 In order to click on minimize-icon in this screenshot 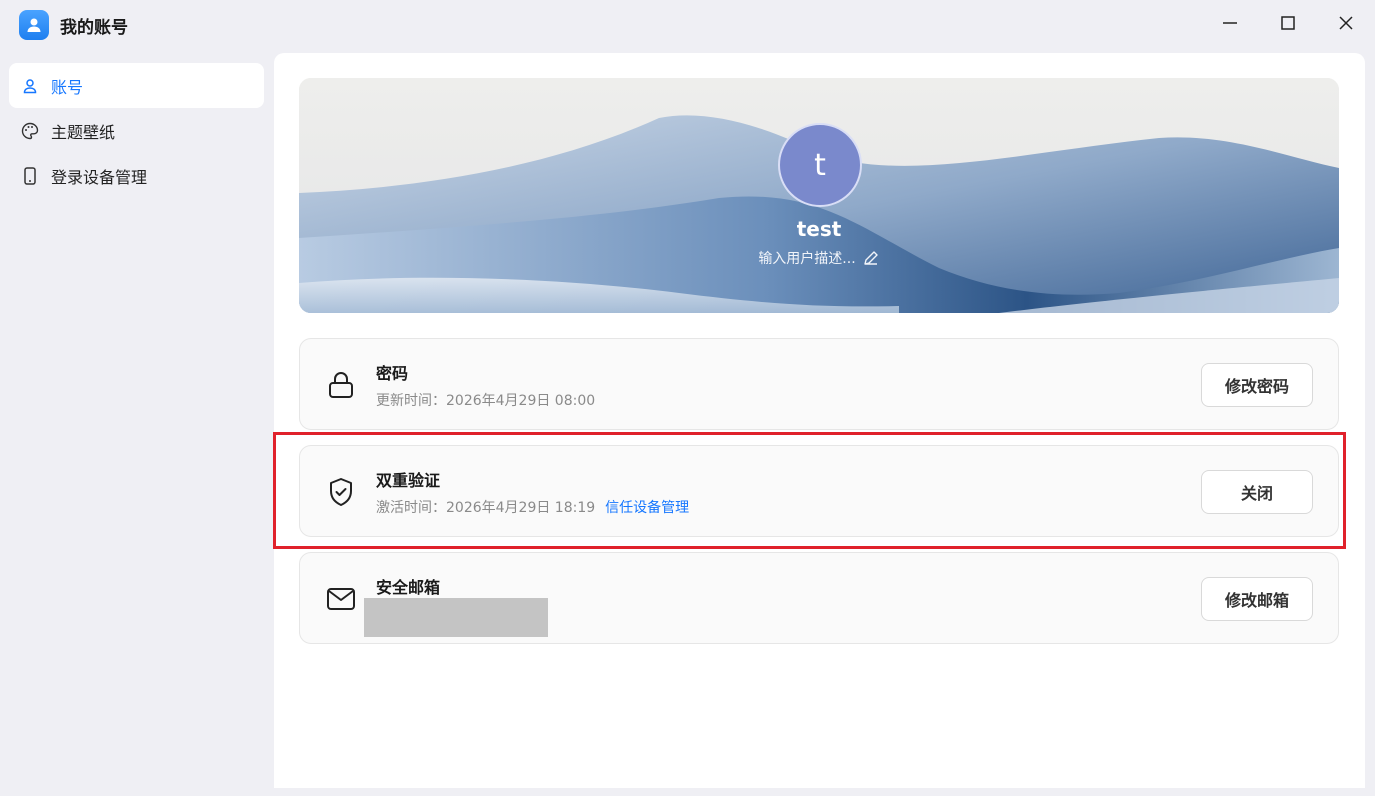, I will do `click(1230, 25)`.